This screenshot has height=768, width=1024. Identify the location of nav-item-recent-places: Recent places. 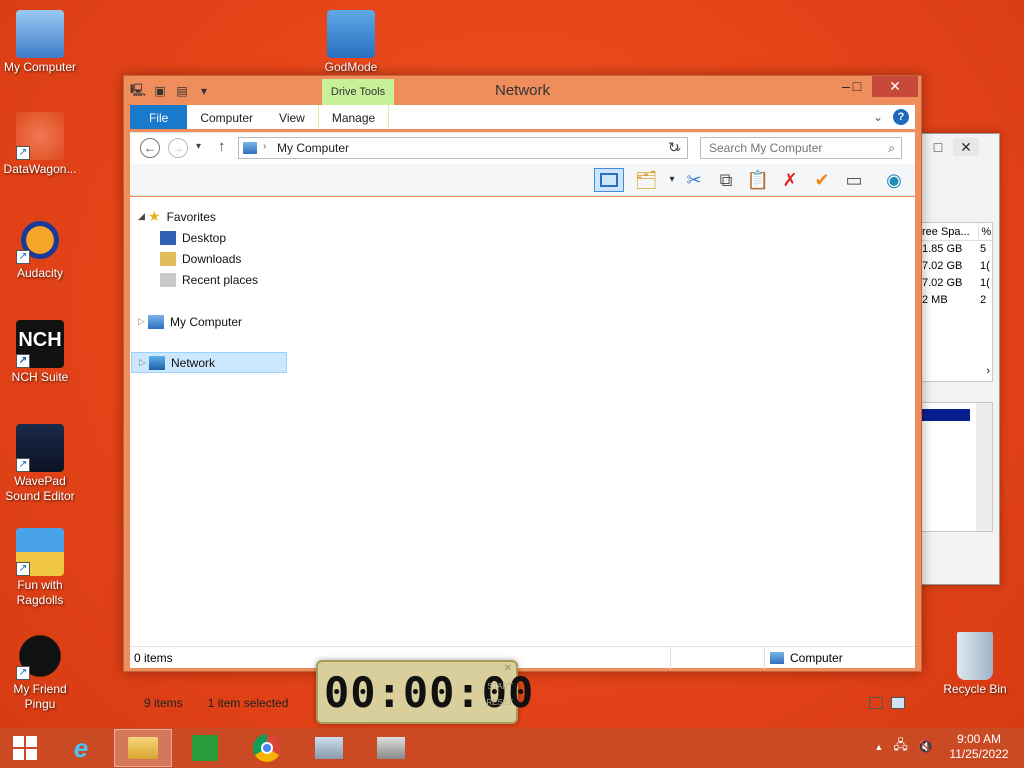
(209, 279).